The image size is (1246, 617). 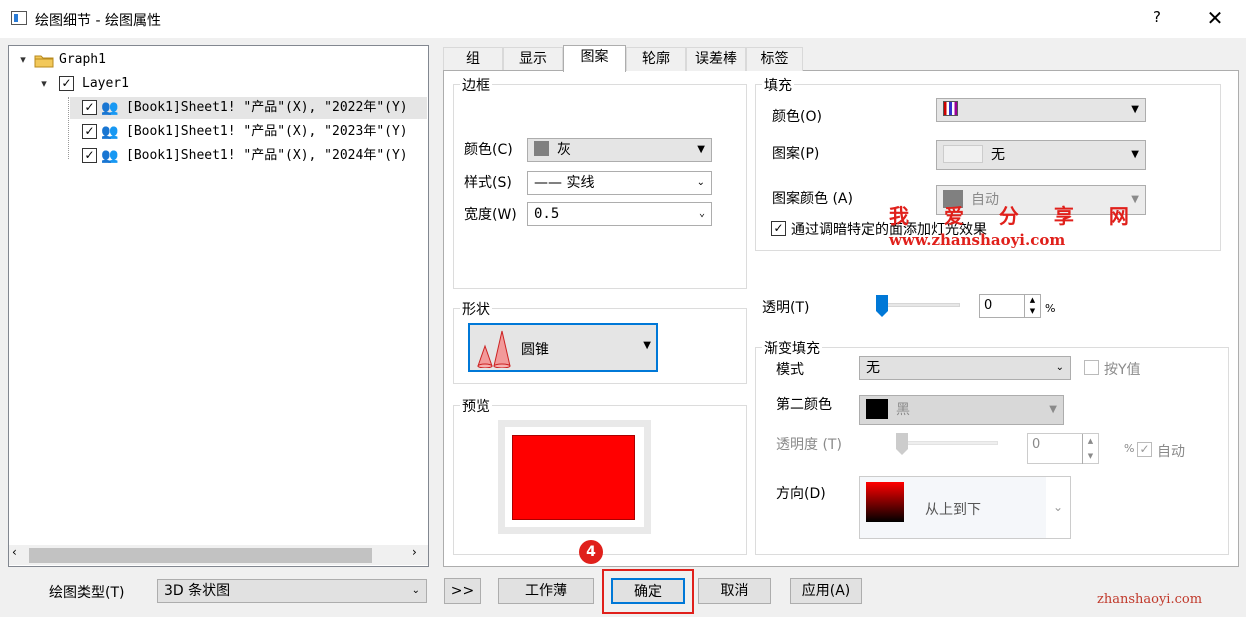 What do you see at coordinates (98, 21) in the screenshot?
I see `window-title: 绘图细节 - 绘图属性` at bounding box center [98, 21].